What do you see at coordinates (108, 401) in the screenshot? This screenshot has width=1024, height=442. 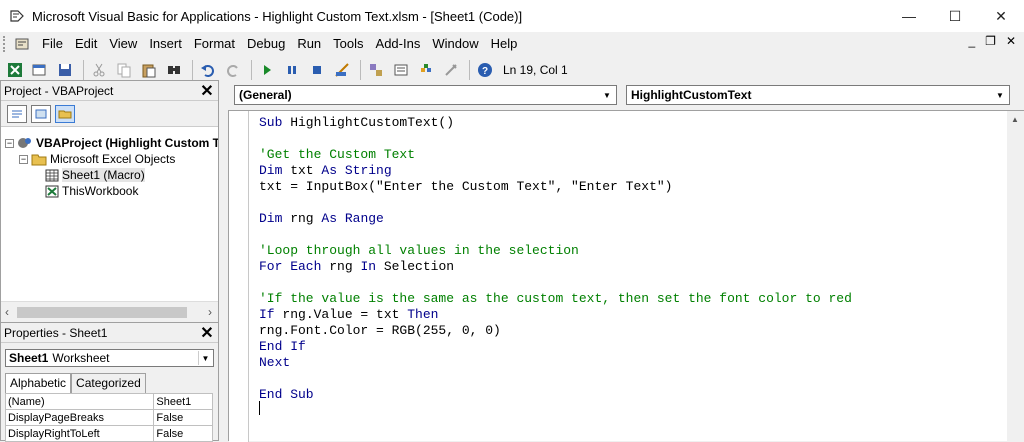 I see `property-row: (Name) Sheet1` at bounding box center [108, 401].